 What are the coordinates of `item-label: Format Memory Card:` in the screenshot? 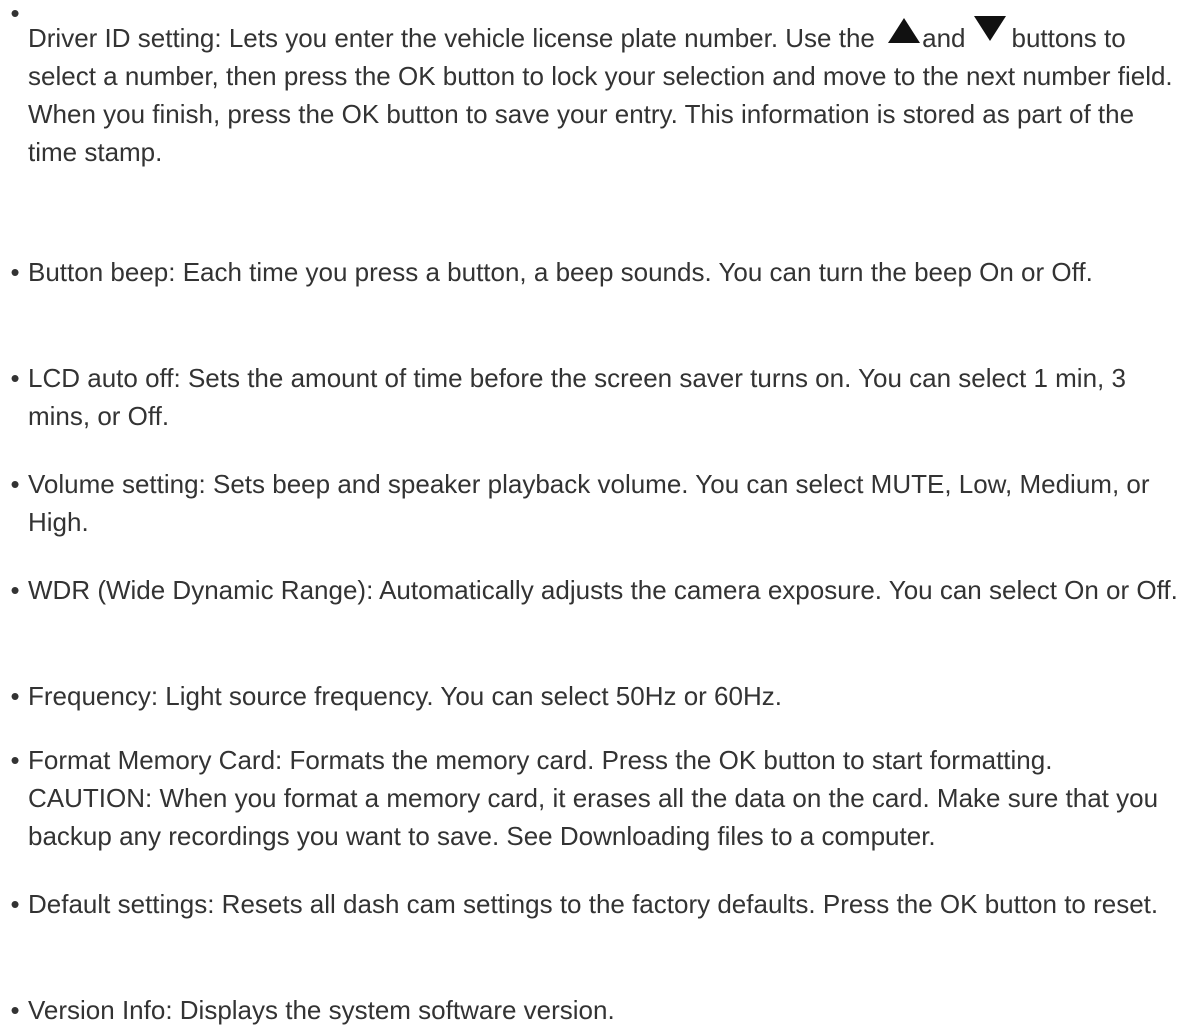 It's located at (155, 760).